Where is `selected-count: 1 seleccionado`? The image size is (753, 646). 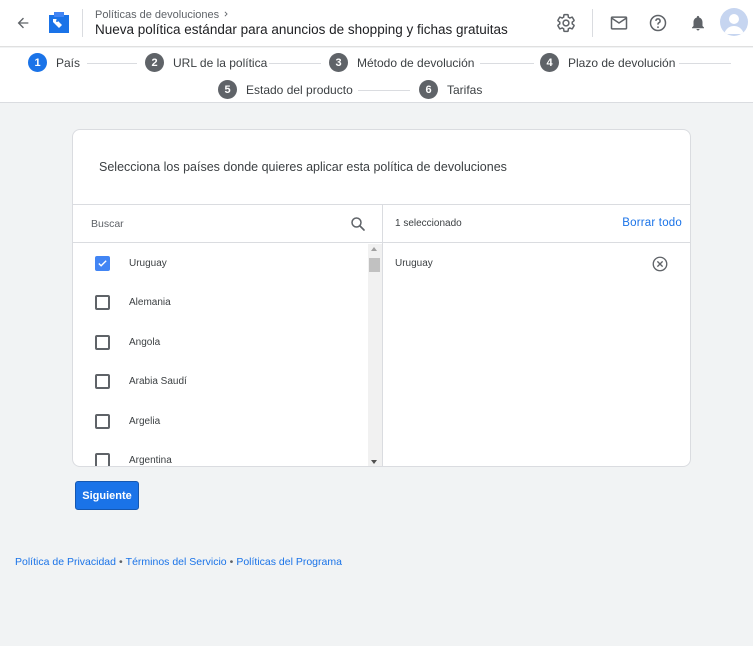 selected-count: 1 seleccionado is located at coordinates (428, 223).